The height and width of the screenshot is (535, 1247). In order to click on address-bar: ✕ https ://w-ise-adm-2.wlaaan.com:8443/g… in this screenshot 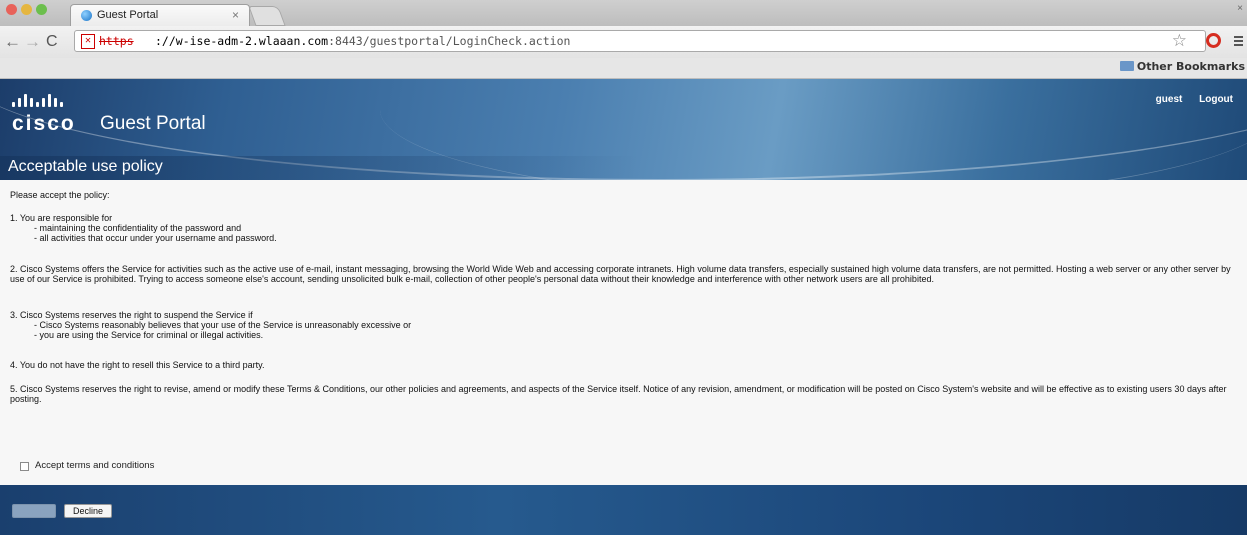, I will do `click(640, 41)`.